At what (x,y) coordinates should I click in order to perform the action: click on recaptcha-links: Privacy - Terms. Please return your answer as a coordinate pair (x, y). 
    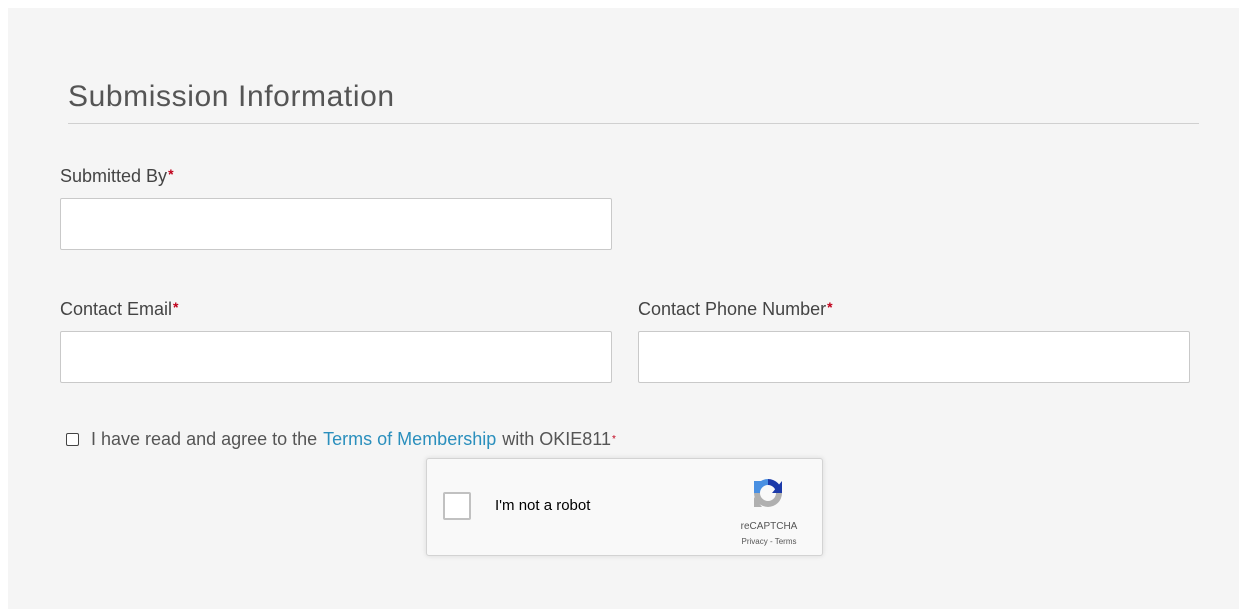
    Looking at the image, I should click on (769, 541).